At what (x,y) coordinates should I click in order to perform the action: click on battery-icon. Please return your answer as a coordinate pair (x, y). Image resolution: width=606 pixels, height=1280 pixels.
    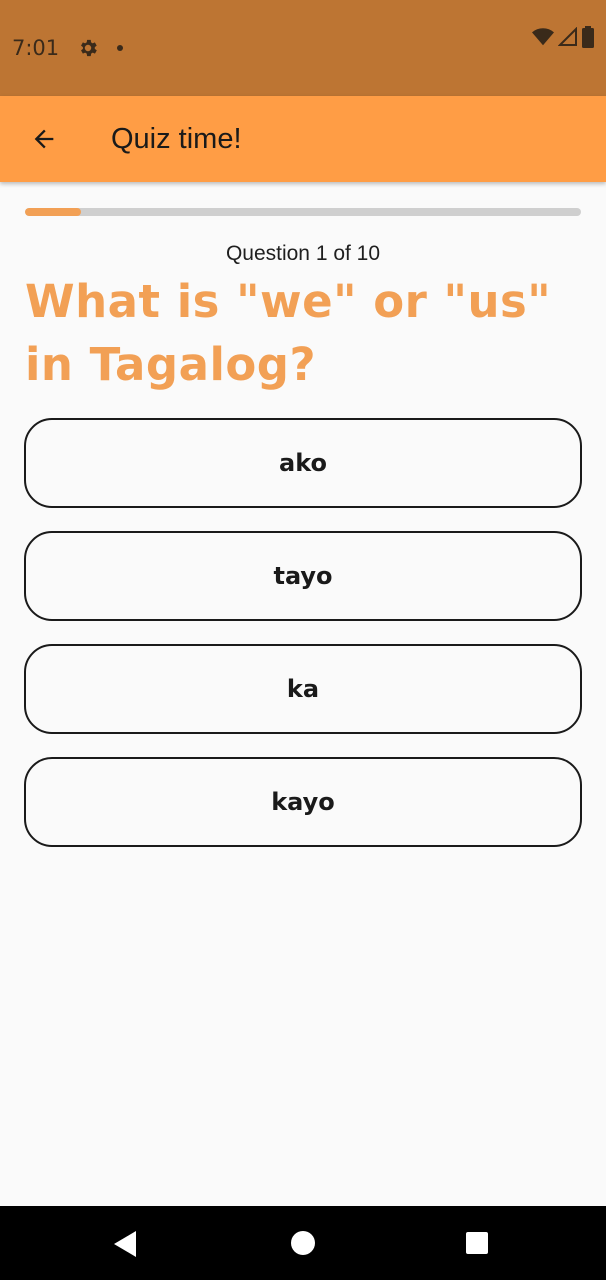
    Looking at the image, I should click on (588, 37).